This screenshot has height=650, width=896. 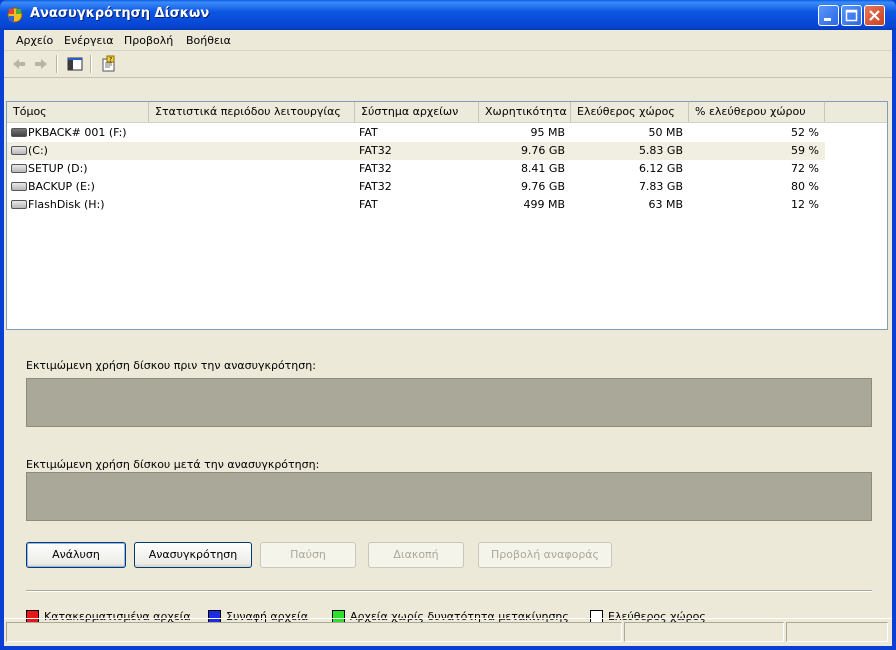 I want to click on menu-help: Βοήθεια, so click(x=208, y=40).